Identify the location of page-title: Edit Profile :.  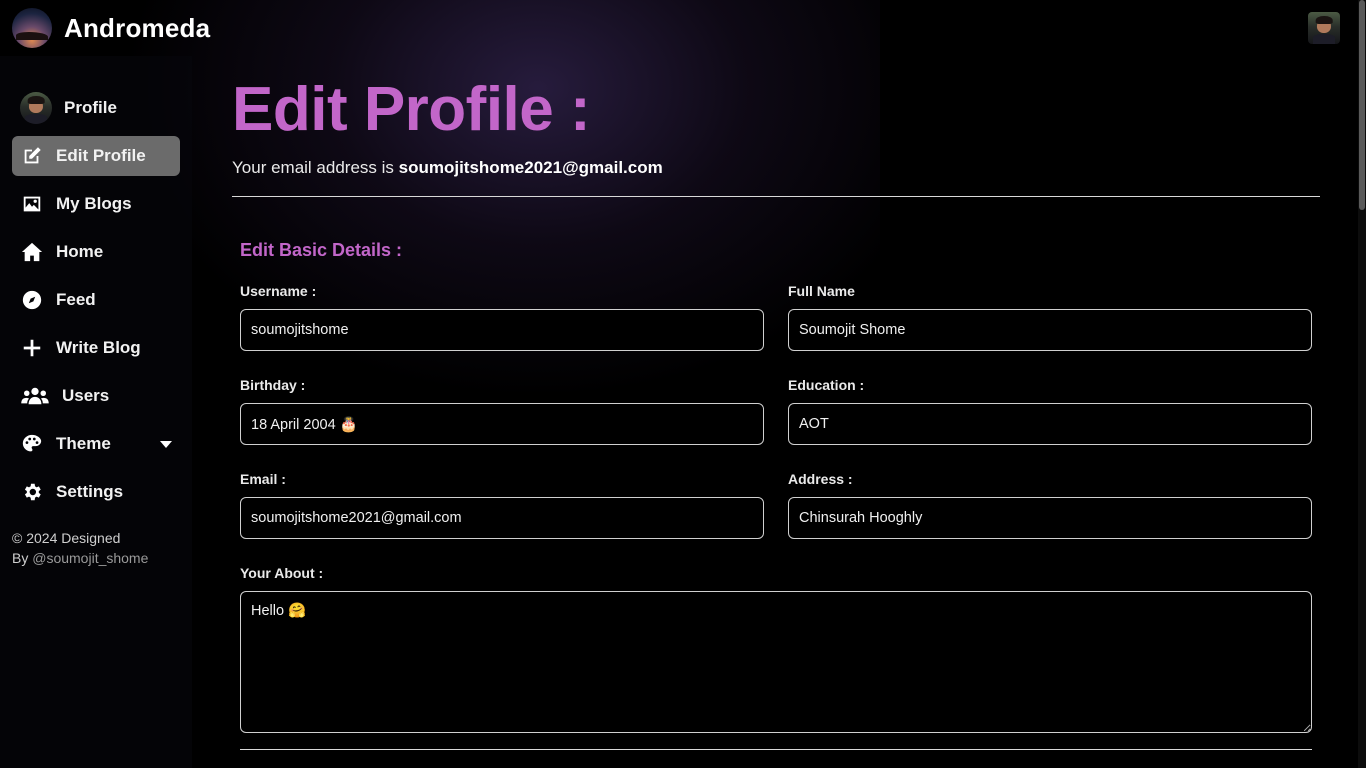
(411, 109).